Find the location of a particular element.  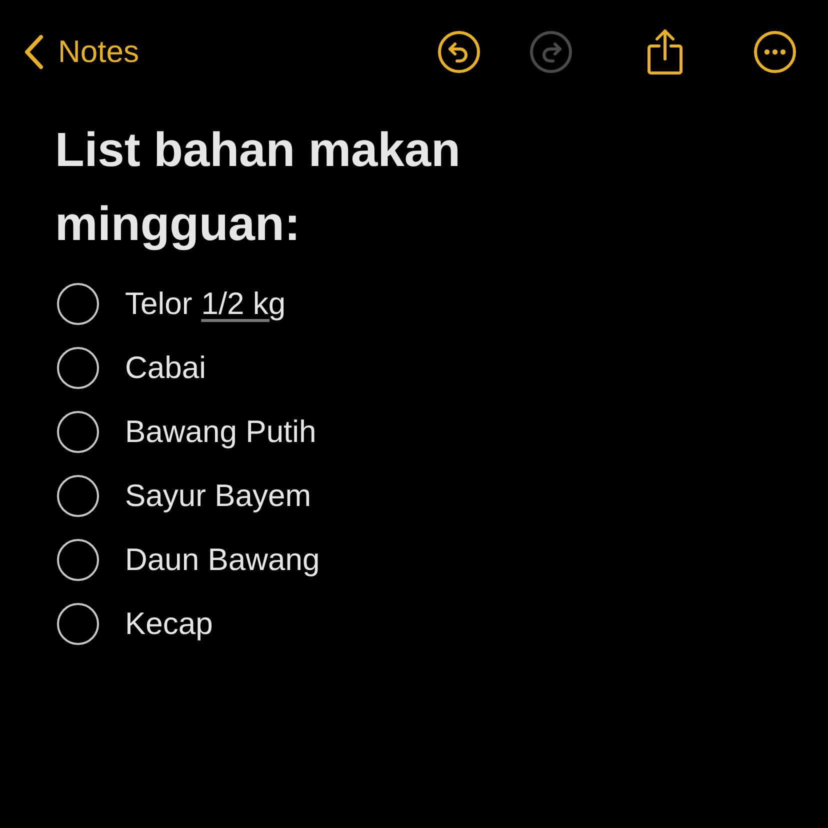

detected-link: 1/2 kg is located at coordinates (243, 304).